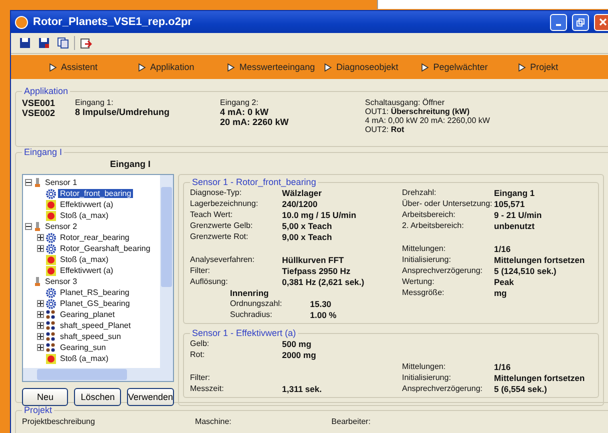 The image size is (608, 433). What do you see at coordinates (183, 67) in the screenshot?
I see `nav-link: Applikation` at bounding box center [183, 67].